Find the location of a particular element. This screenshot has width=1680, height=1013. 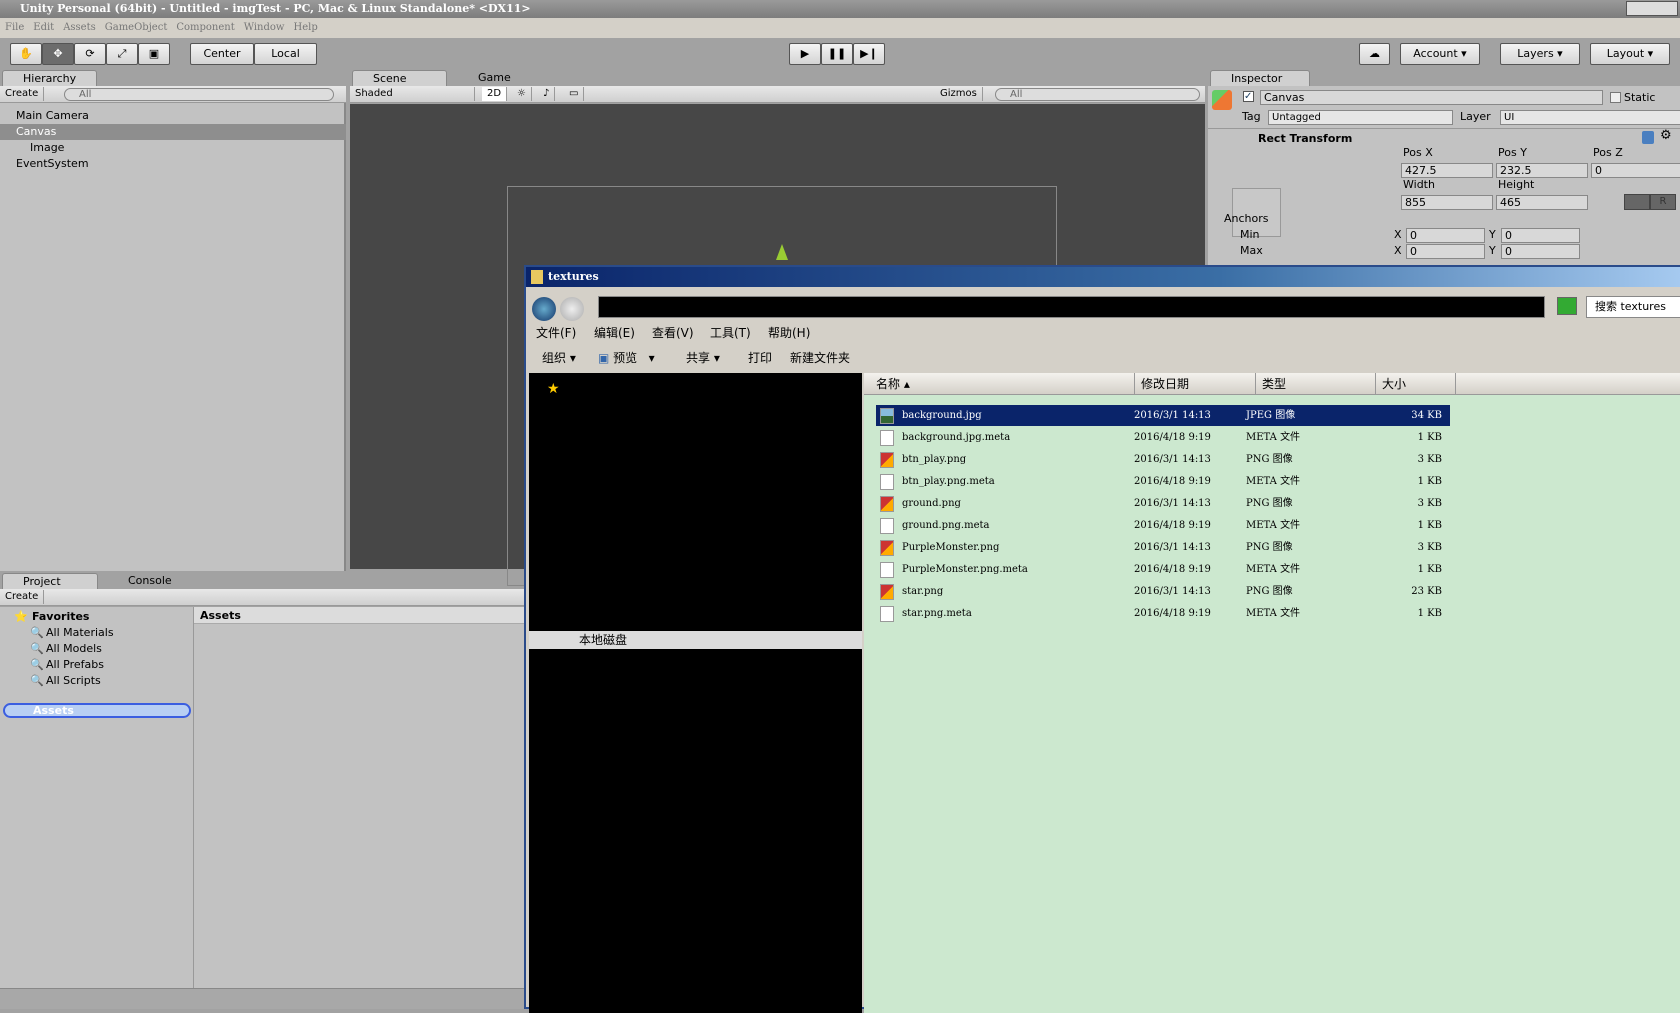

favorite-item: All Scripts is located at coordinates (73, 681).